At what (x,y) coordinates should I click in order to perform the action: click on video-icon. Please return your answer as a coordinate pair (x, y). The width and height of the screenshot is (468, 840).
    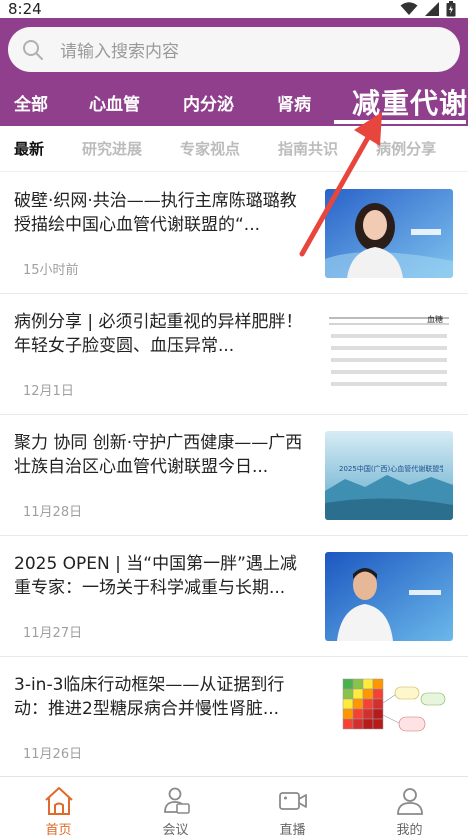
    Looking at the image, I should click on (292, 801).